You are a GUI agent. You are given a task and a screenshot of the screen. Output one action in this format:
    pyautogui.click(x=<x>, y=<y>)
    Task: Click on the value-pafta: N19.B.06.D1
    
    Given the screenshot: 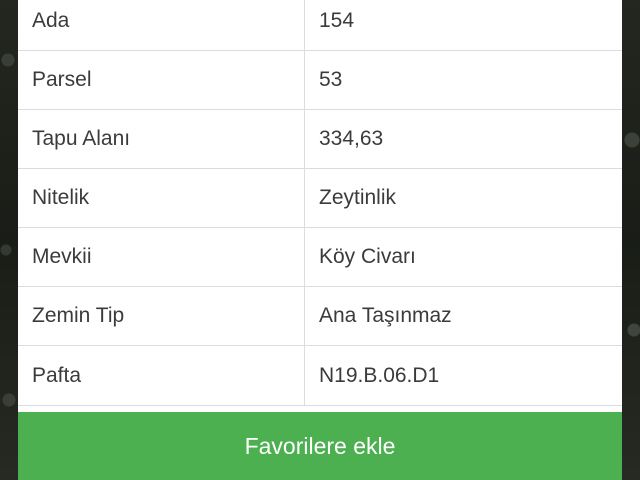 What is the action you would take?
    pyautogui.click(x=379, y=375)
    